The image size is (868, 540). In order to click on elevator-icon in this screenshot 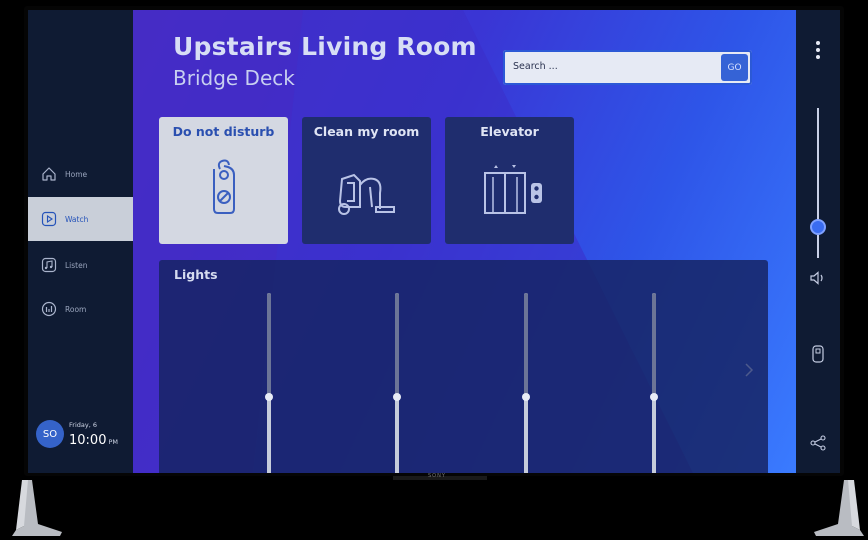, I will do `click(513, 189)`.